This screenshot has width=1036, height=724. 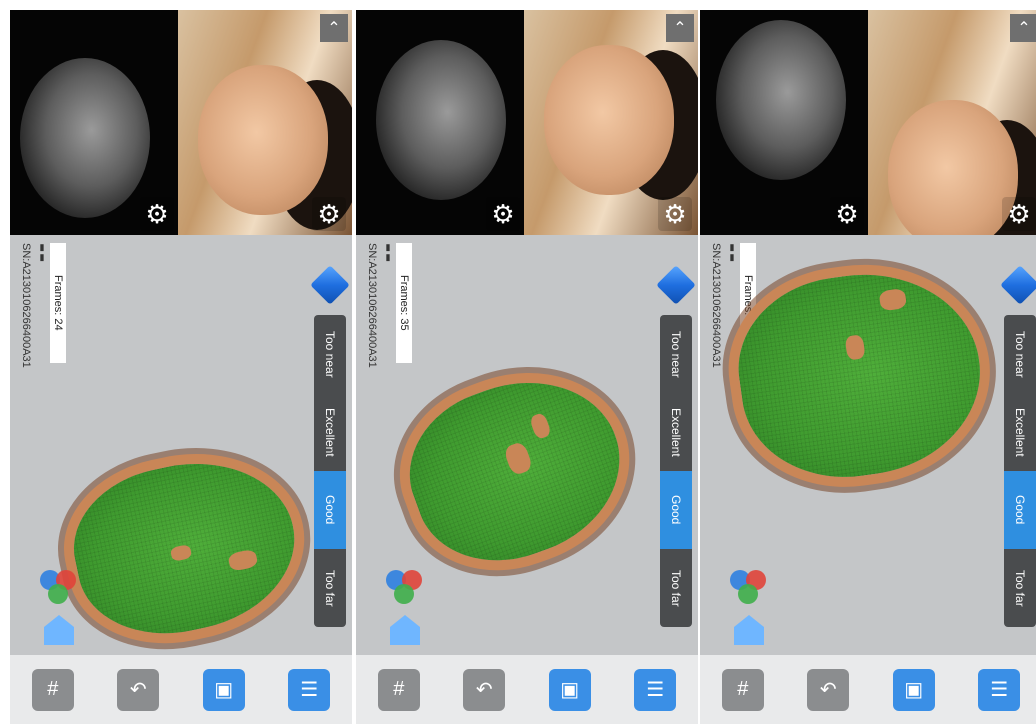 I want to click on frames-counter: Frames: 24, so click(x=58, y=303).